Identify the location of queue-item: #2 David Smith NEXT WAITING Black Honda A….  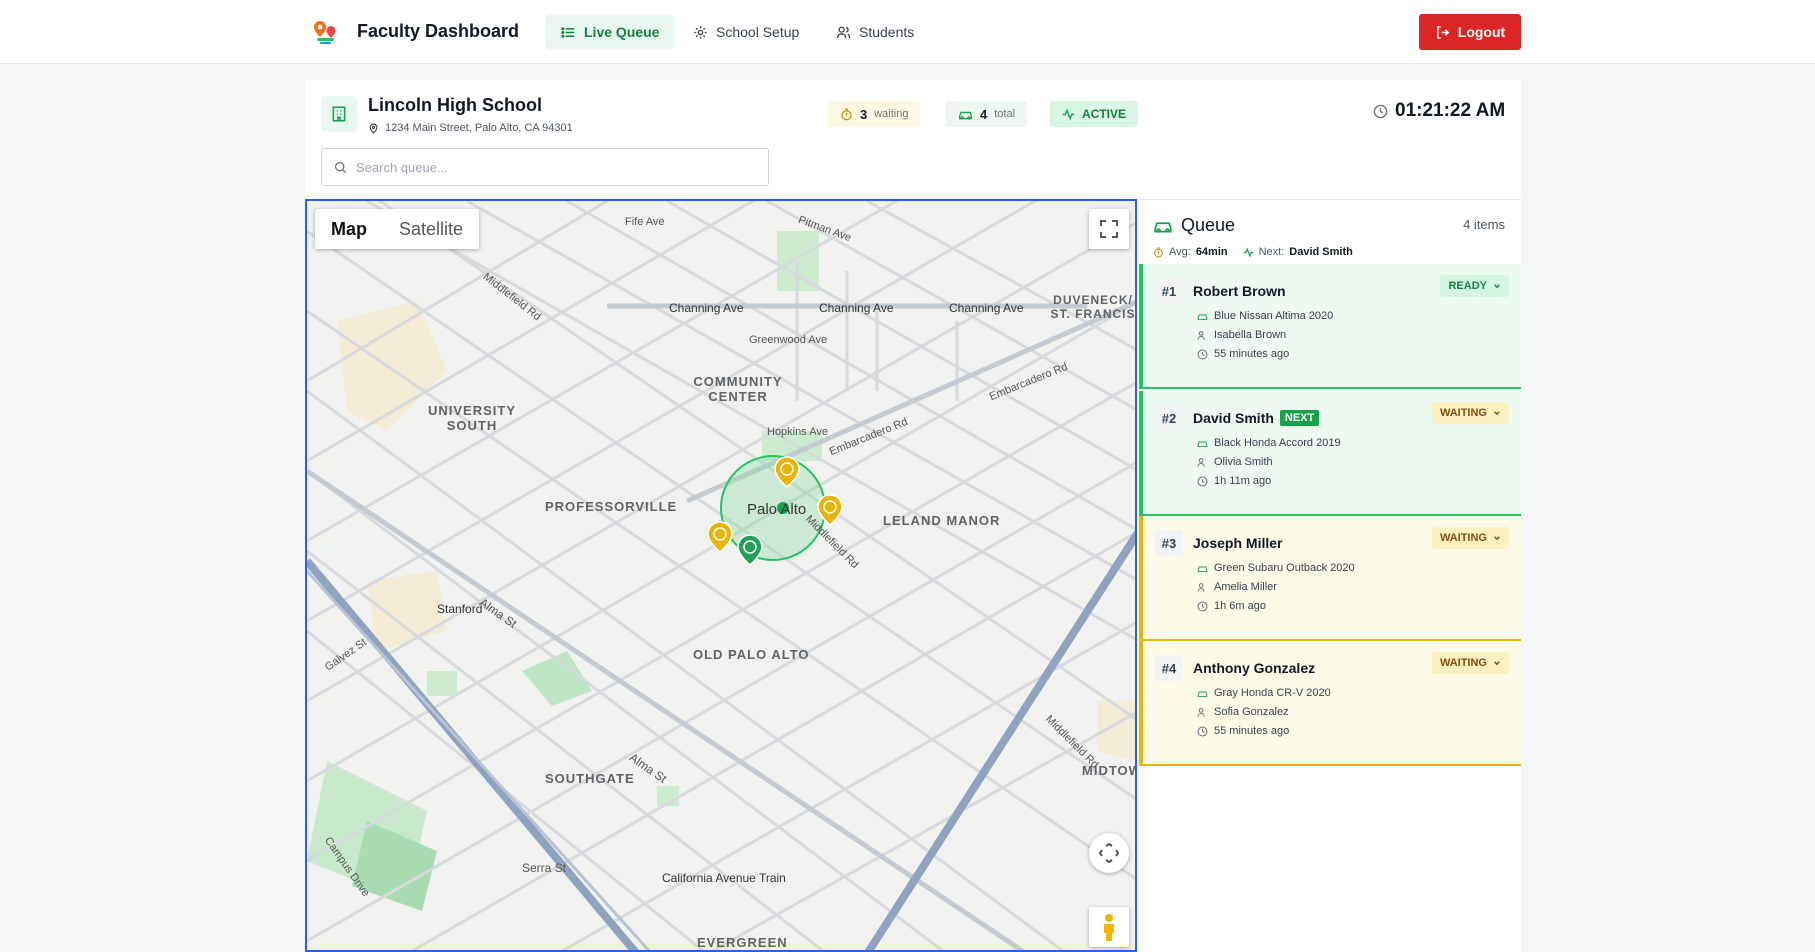
(1330, 453).